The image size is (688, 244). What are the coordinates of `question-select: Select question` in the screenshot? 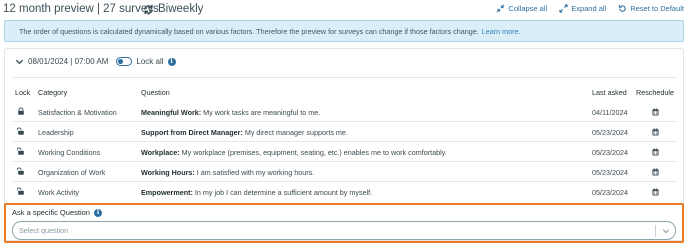 It's located at (344, 230).